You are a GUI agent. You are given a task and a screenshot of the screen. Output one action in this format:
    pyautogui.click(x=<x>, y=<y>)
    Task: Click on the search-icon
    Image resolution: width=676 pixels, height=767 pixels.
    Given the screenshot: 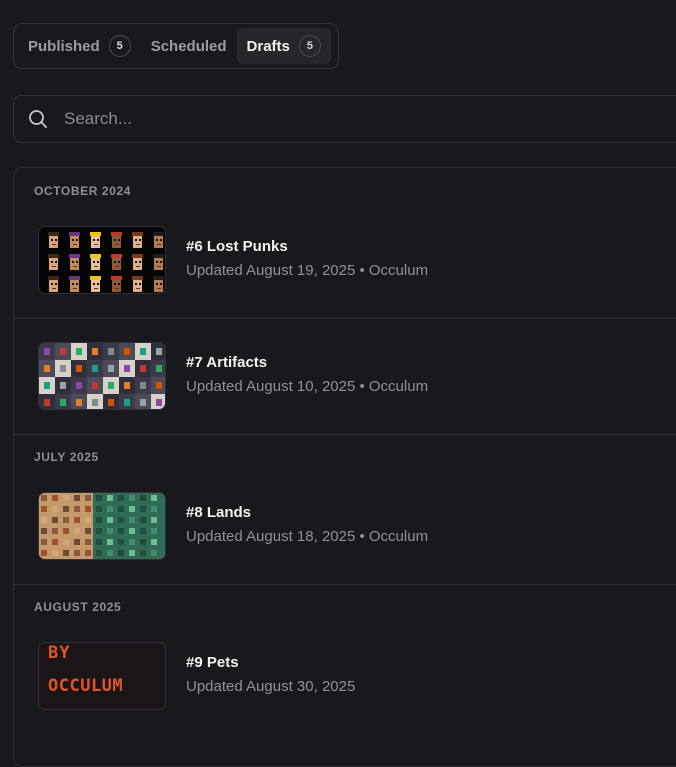 What is the action you would take?
    pyautogui.click(x=38, y=119)
    